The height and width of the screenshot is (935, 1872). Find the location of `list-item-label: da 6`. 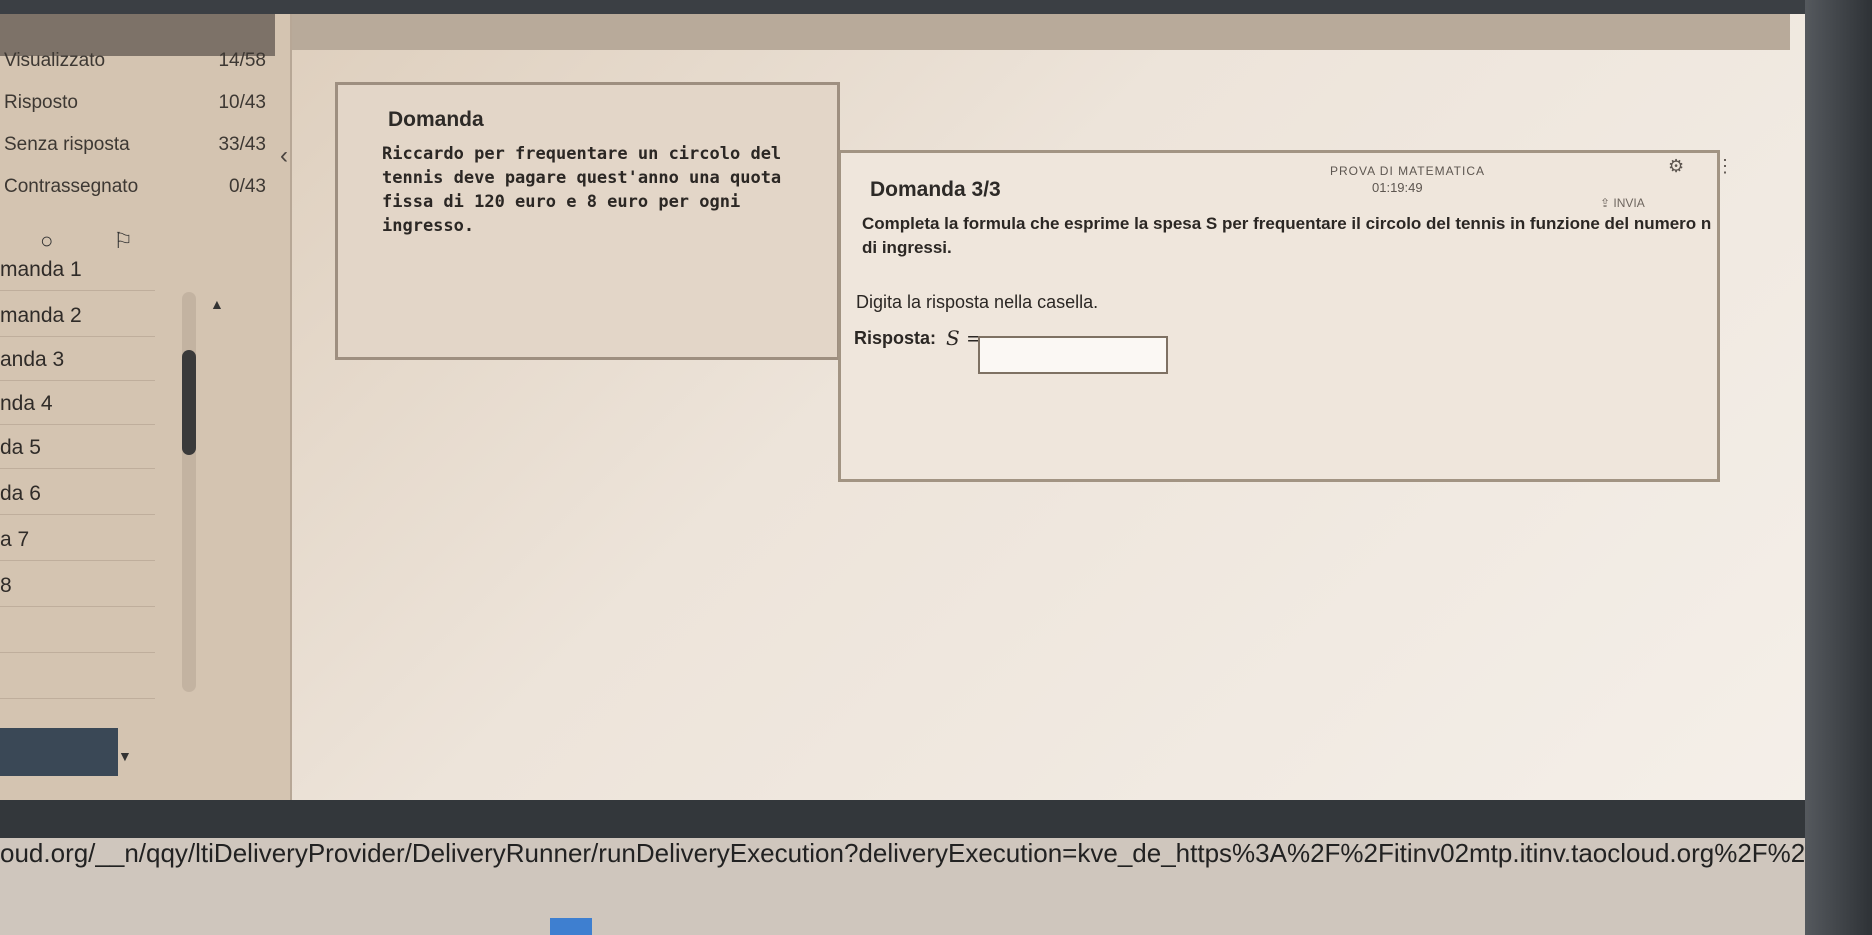

list-item-label: da 6 is located at coordinates (20, 493).